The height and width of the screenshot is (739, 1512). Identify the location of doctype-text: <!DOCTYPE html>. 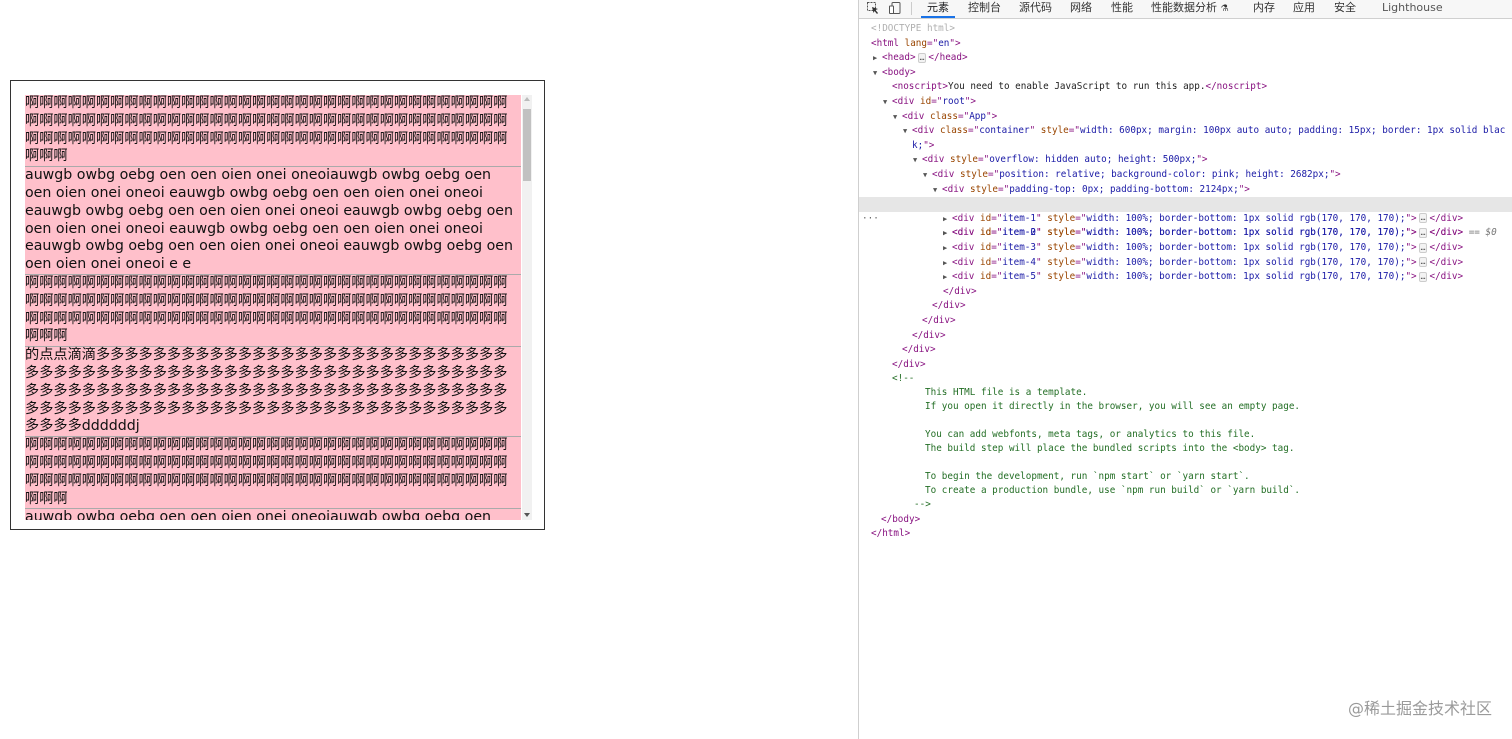
(913, 28).